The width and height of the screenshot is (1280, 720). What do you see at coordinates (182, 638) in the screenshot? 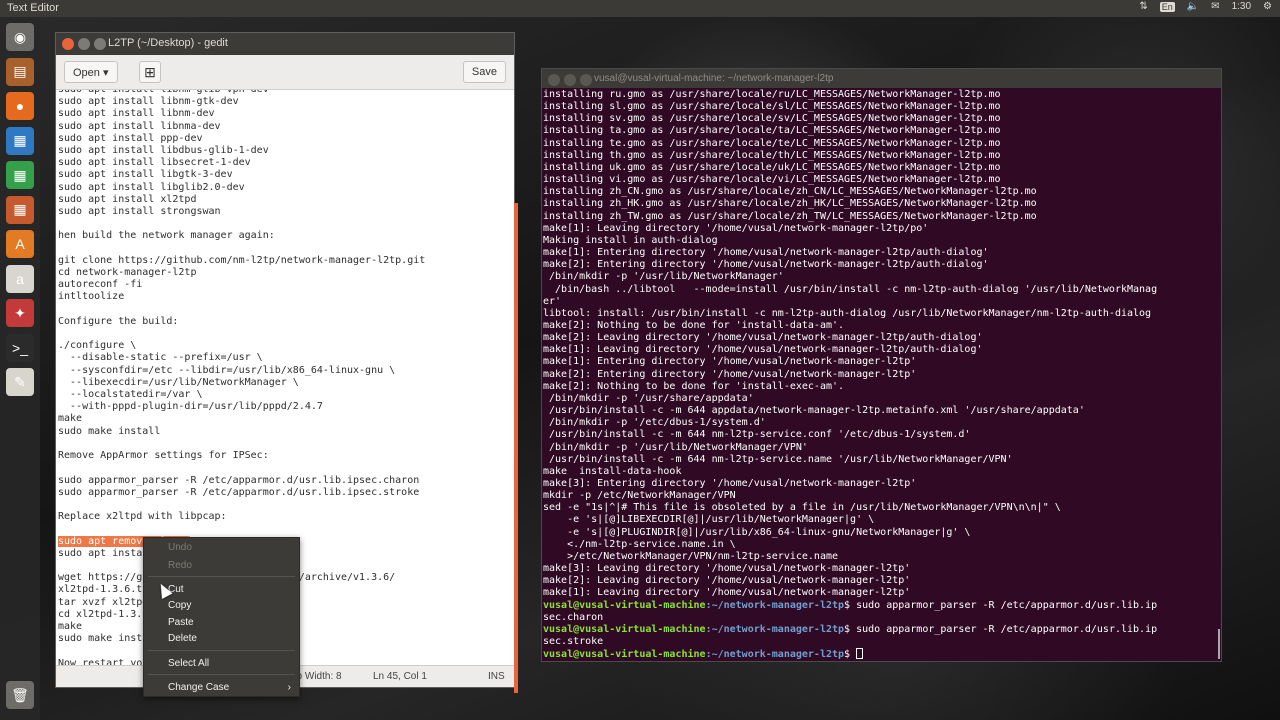
I see `menu-item-delete: Delete` at bounding box center [182, 638].